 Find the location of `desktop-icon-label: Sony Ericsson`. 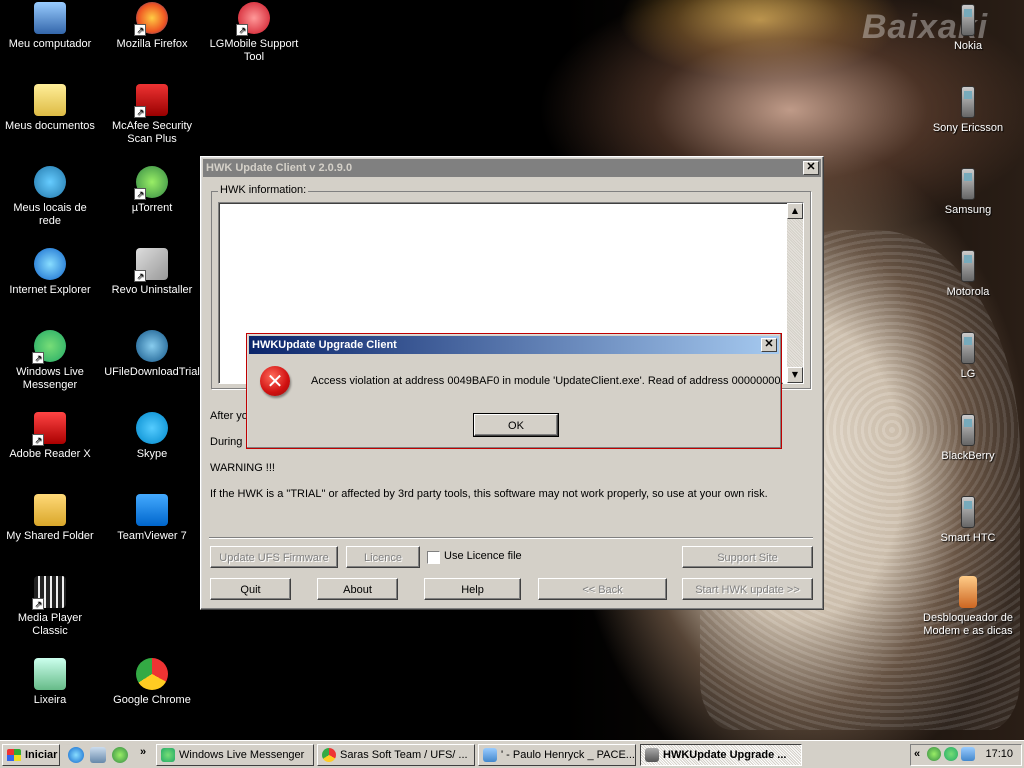

desktop-icon-label: Sony Ericsson is located at coordinates (968, 128).